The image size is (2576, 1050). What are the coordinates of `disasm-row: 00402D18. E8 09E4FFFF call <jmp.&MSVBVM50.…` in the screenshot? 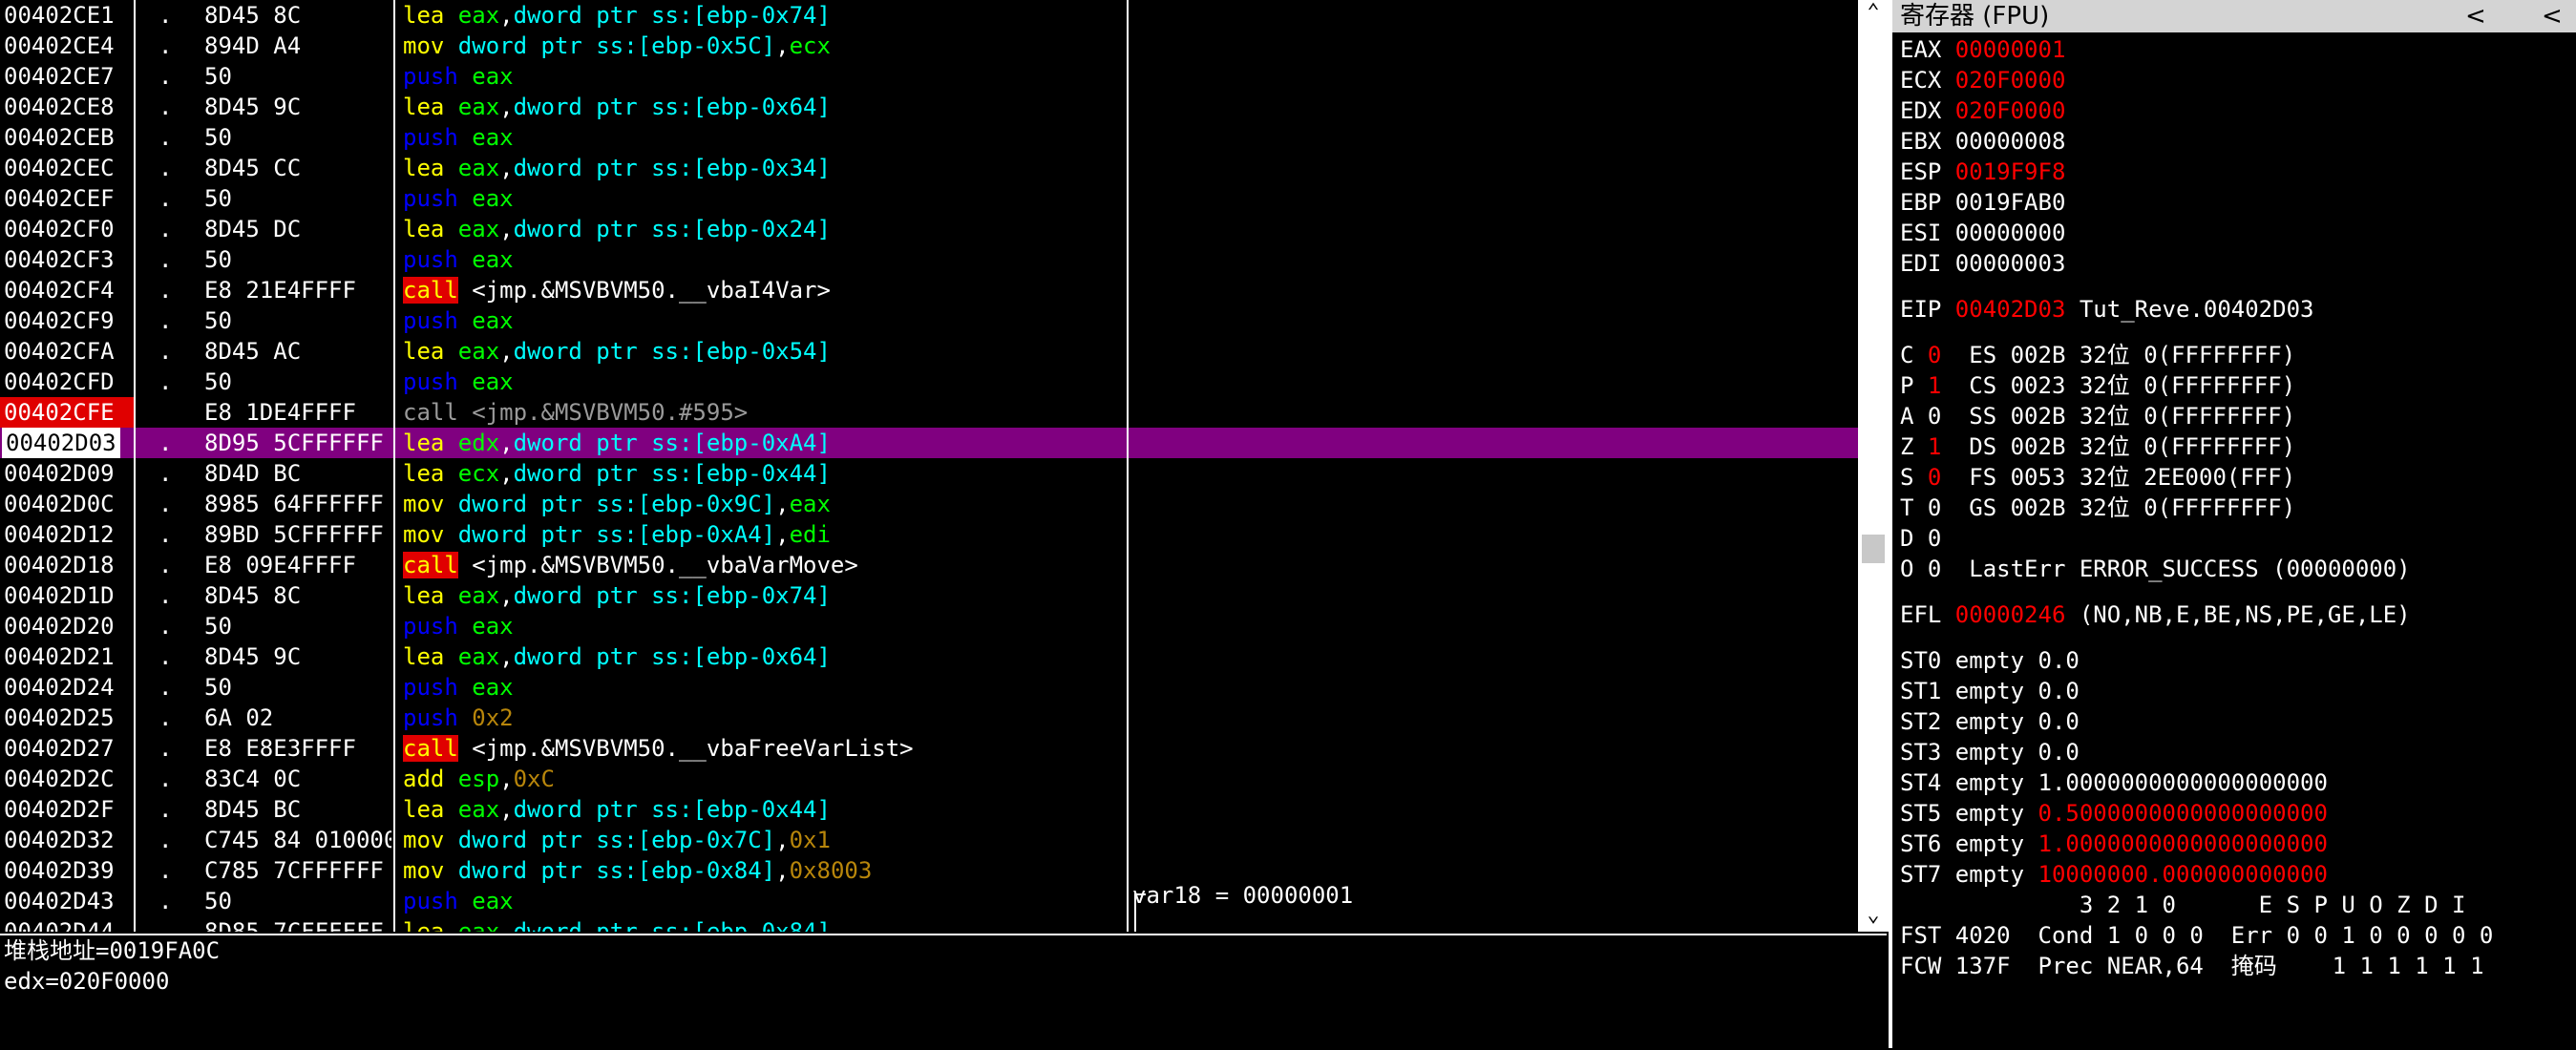 It's located at (931, 565).